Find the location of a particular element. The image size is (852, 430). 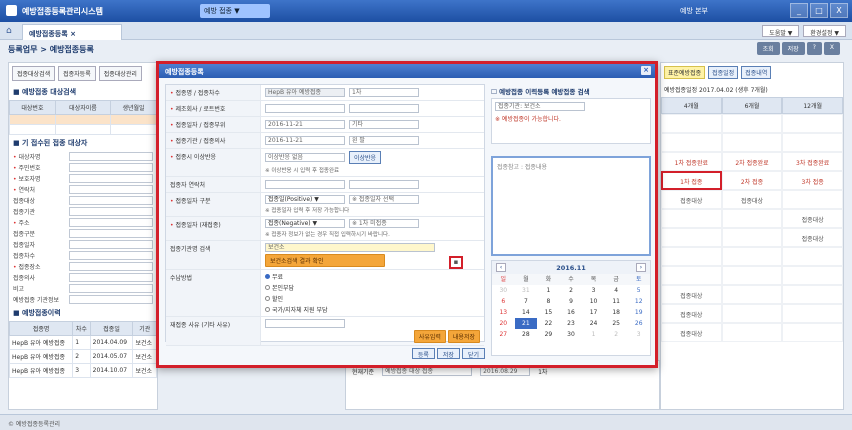

modal-input: 보건소 is located at coordinates (350, 247).